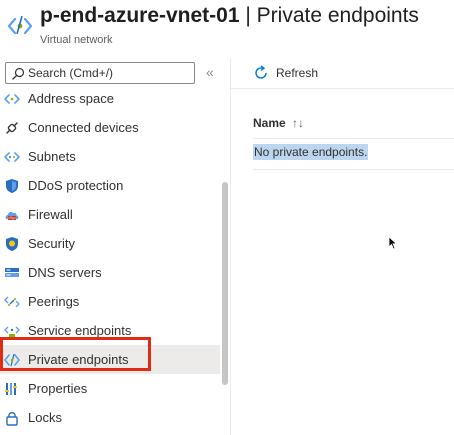 The width and height of the screenshot is (454, 435). I want to click on sidebar-item-label: Security, so click(51, 243).